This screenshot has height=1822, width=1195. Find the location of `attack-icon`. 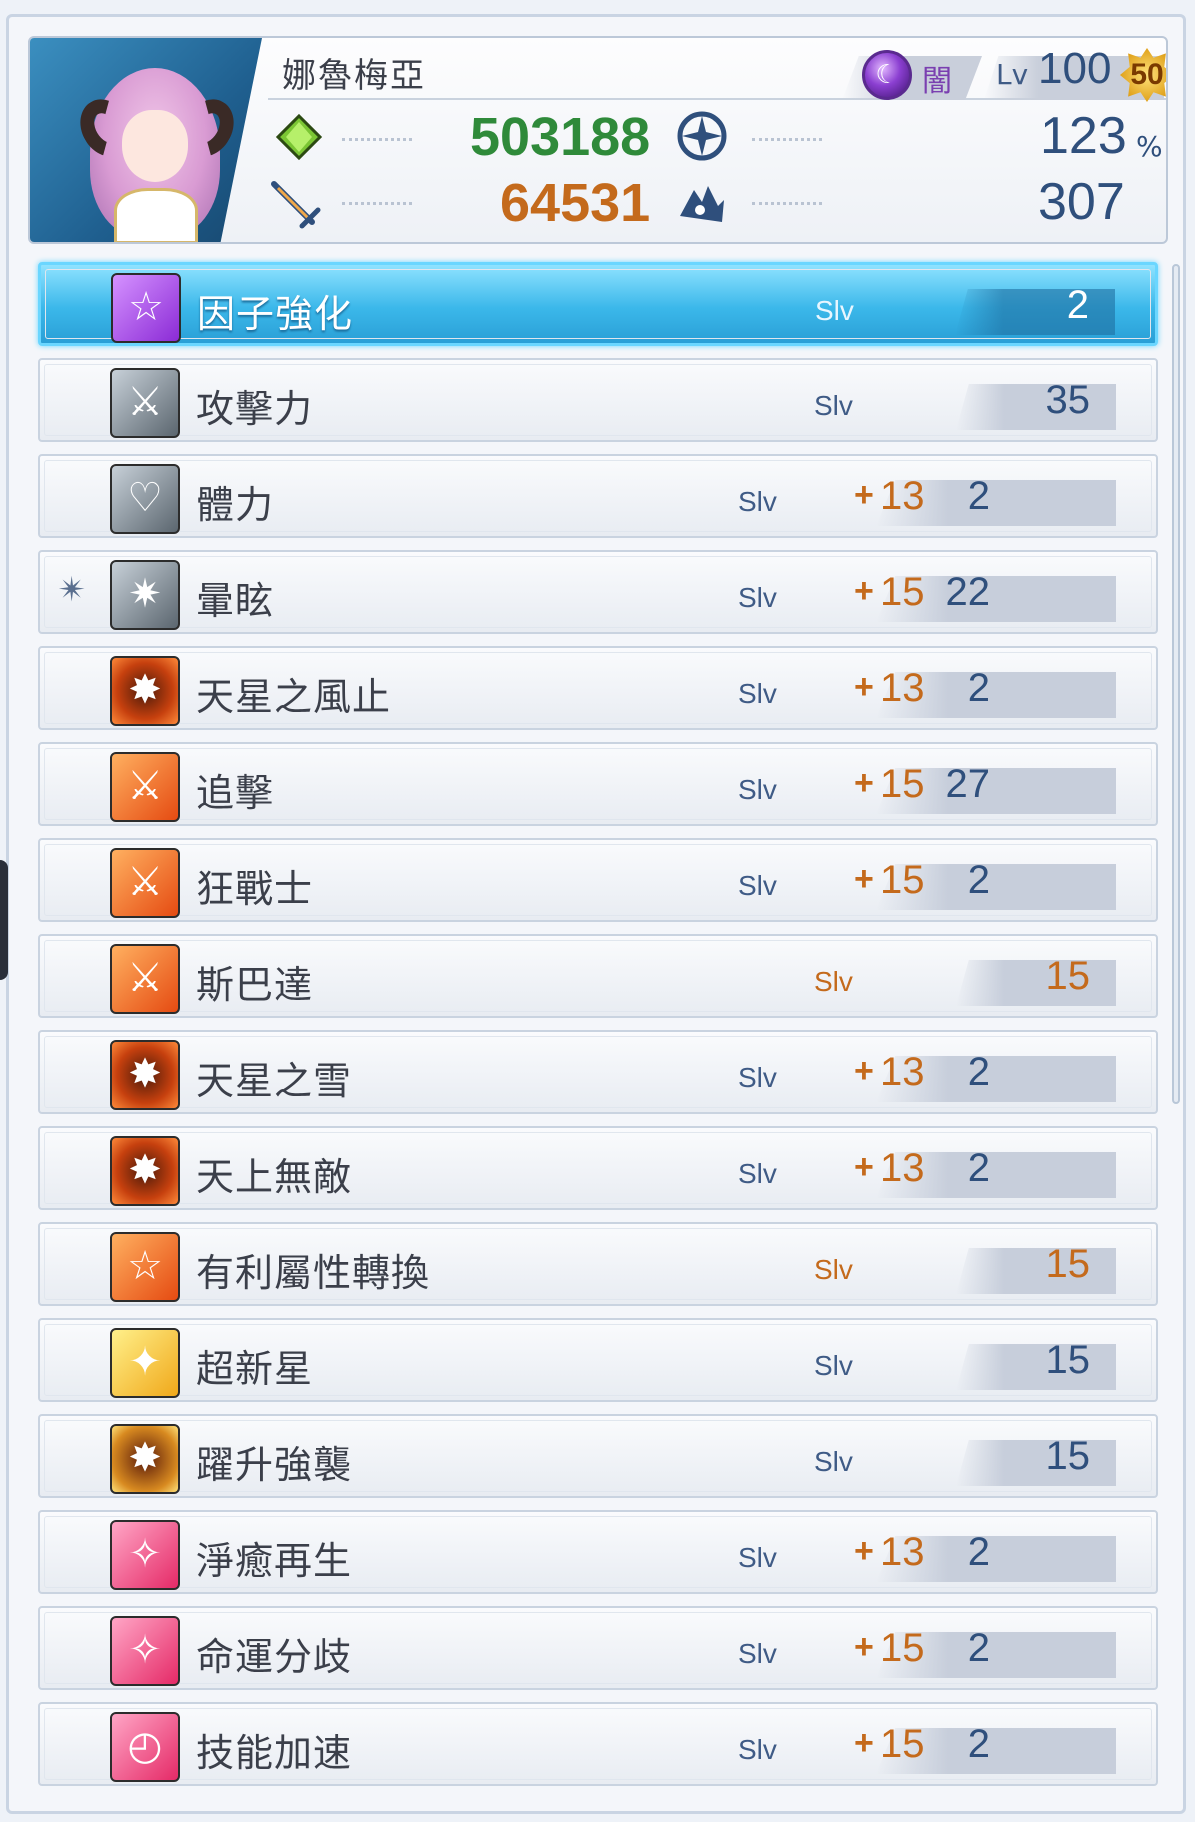

attack-icon is located at coordinates (296, 205).